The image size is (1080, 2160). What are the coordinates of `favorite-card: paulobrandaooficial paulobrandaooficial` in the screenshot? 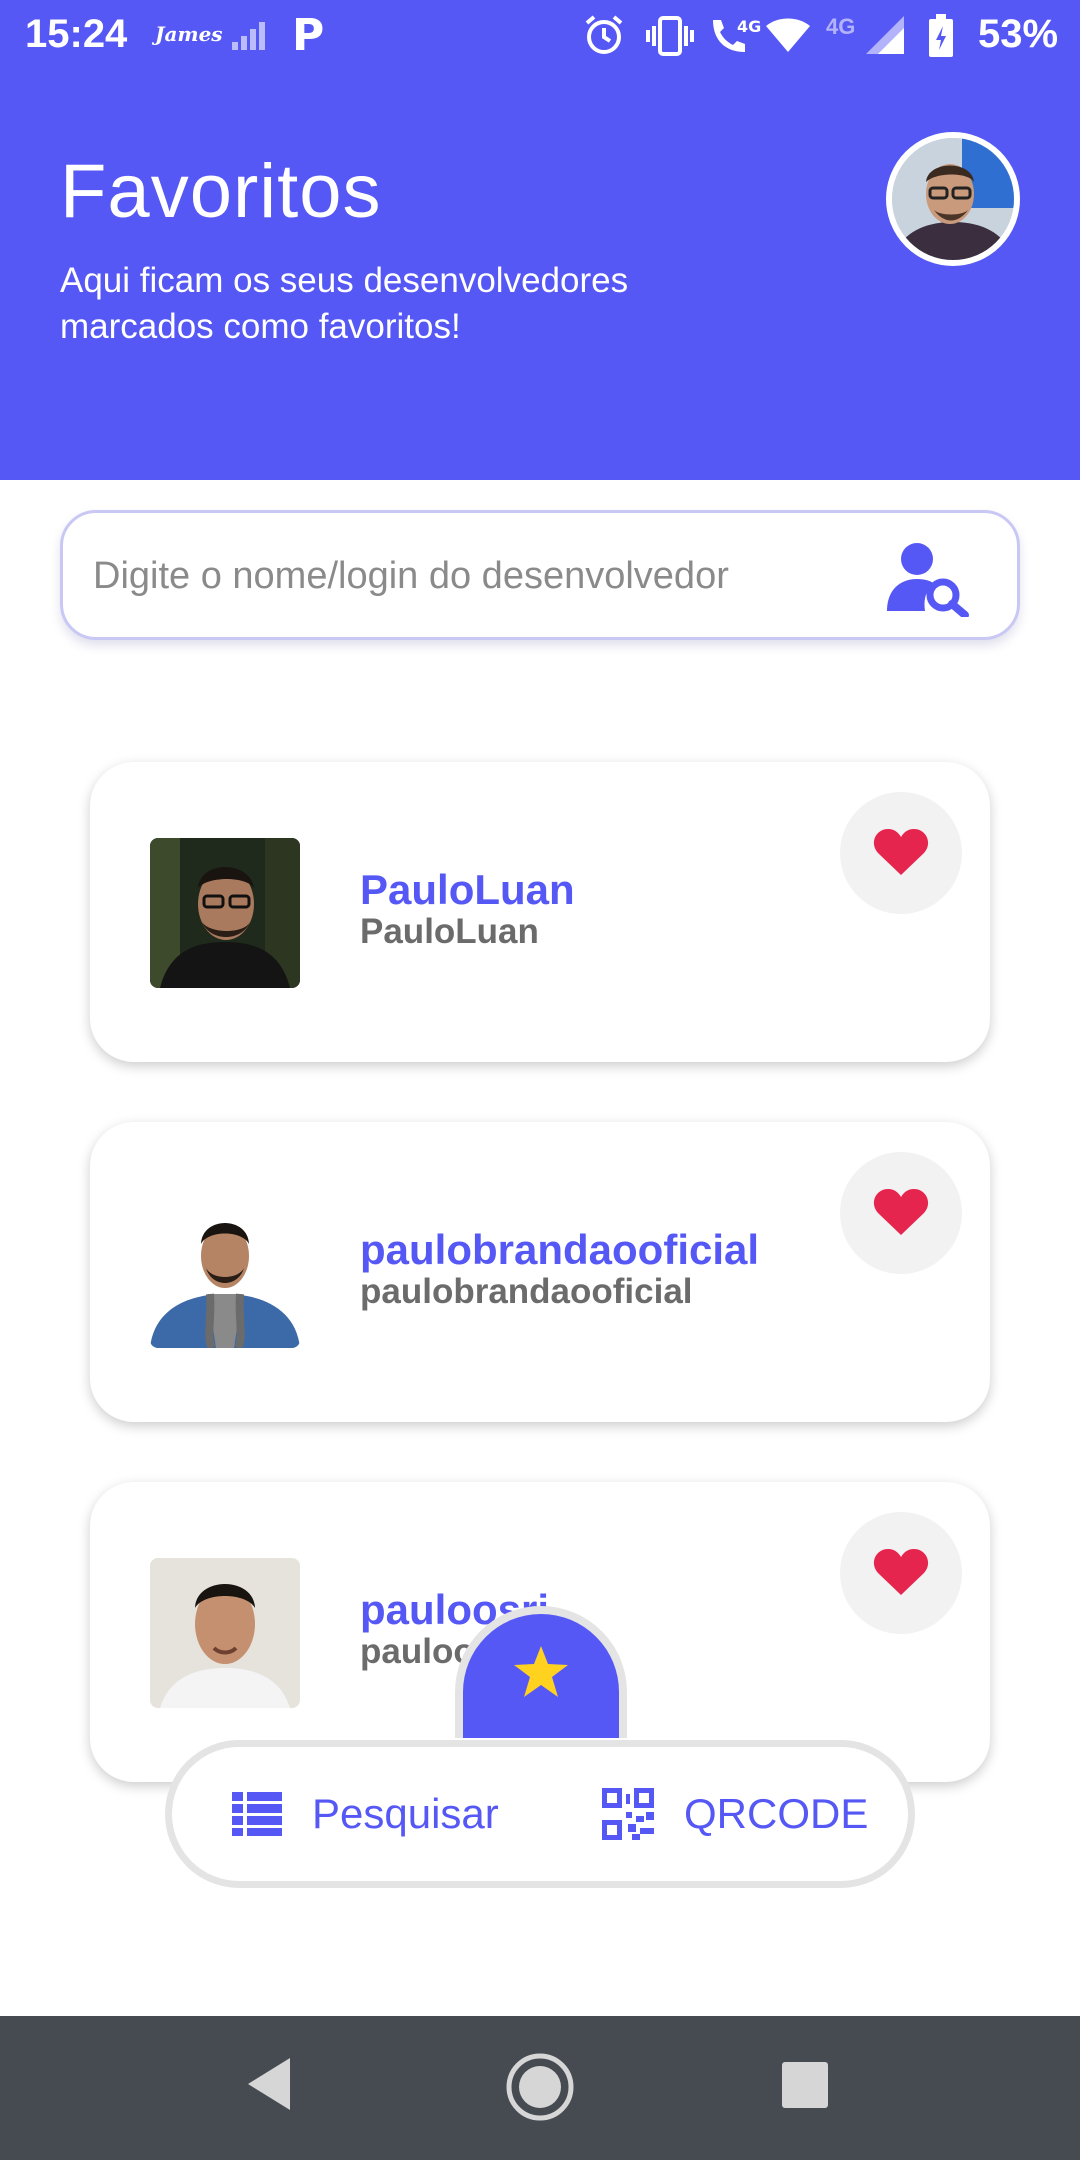 It's located at (540, 1272).